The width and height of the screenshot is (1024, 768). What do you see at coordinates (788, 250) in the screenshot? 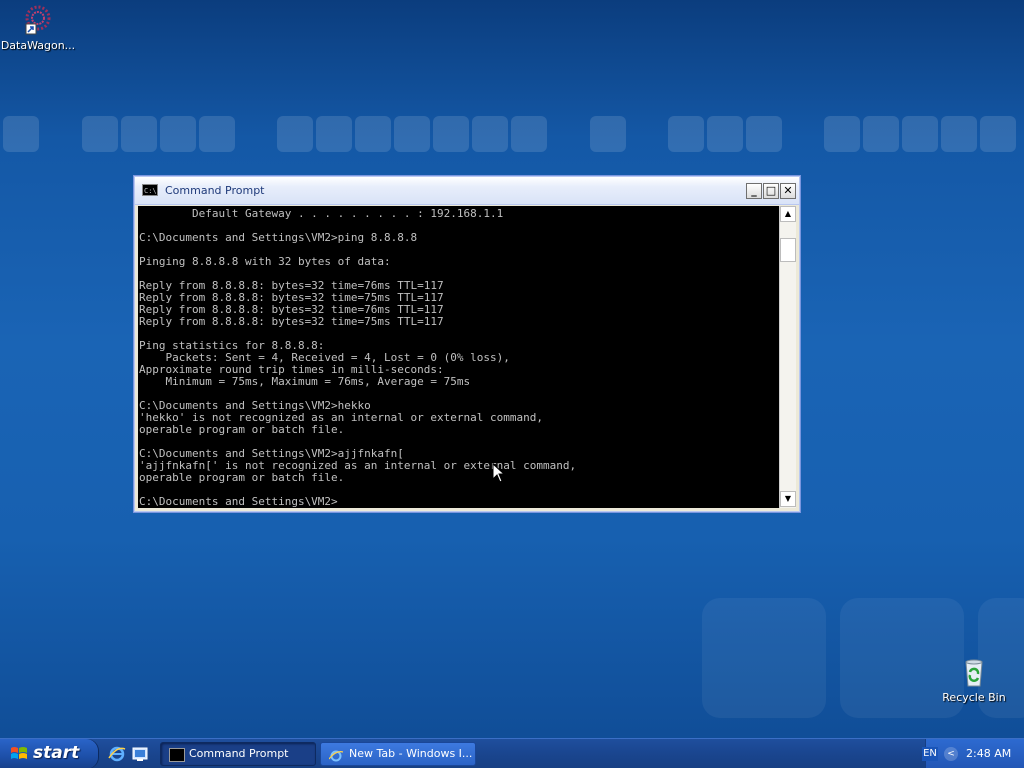
I see `scroll-thumb` at bounding box center [788, 250].